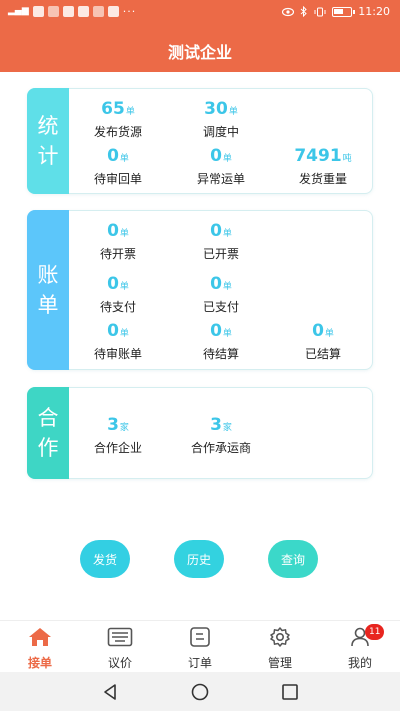  What do you see at coordinates (48, 433) in the screenshot?
I see `cooperation-tag: 合 作` at bounding box center [48, 433].